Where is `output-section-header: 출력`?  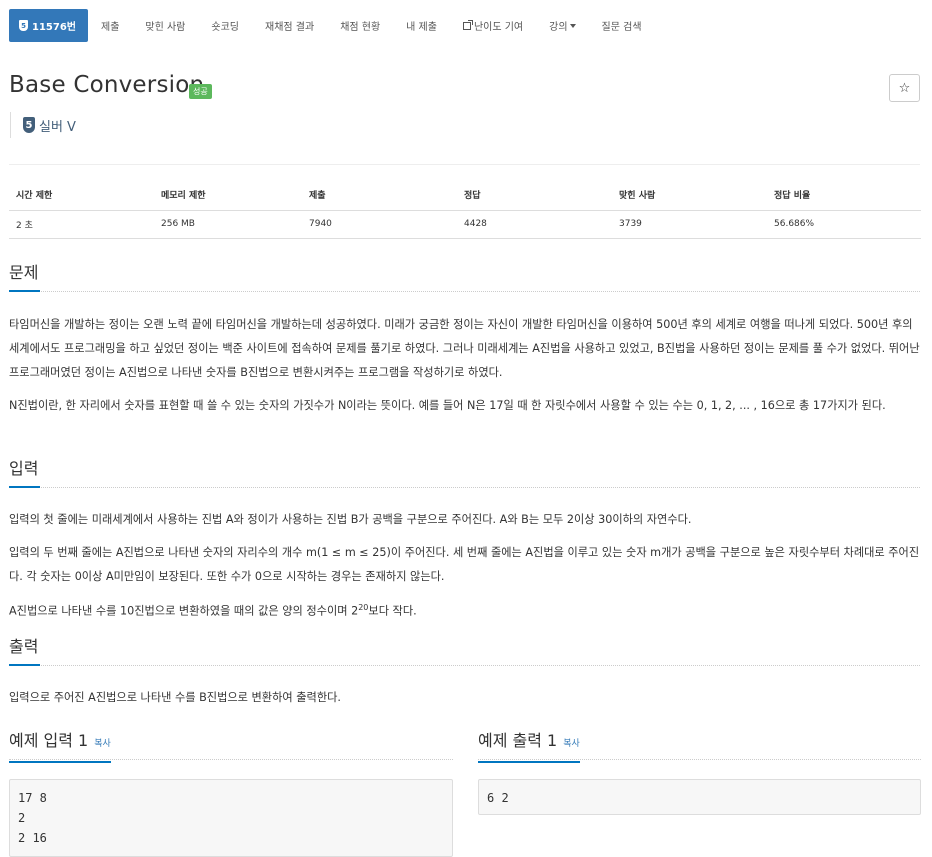 output-section-header: 출력 is located at coordinates (464, 651).